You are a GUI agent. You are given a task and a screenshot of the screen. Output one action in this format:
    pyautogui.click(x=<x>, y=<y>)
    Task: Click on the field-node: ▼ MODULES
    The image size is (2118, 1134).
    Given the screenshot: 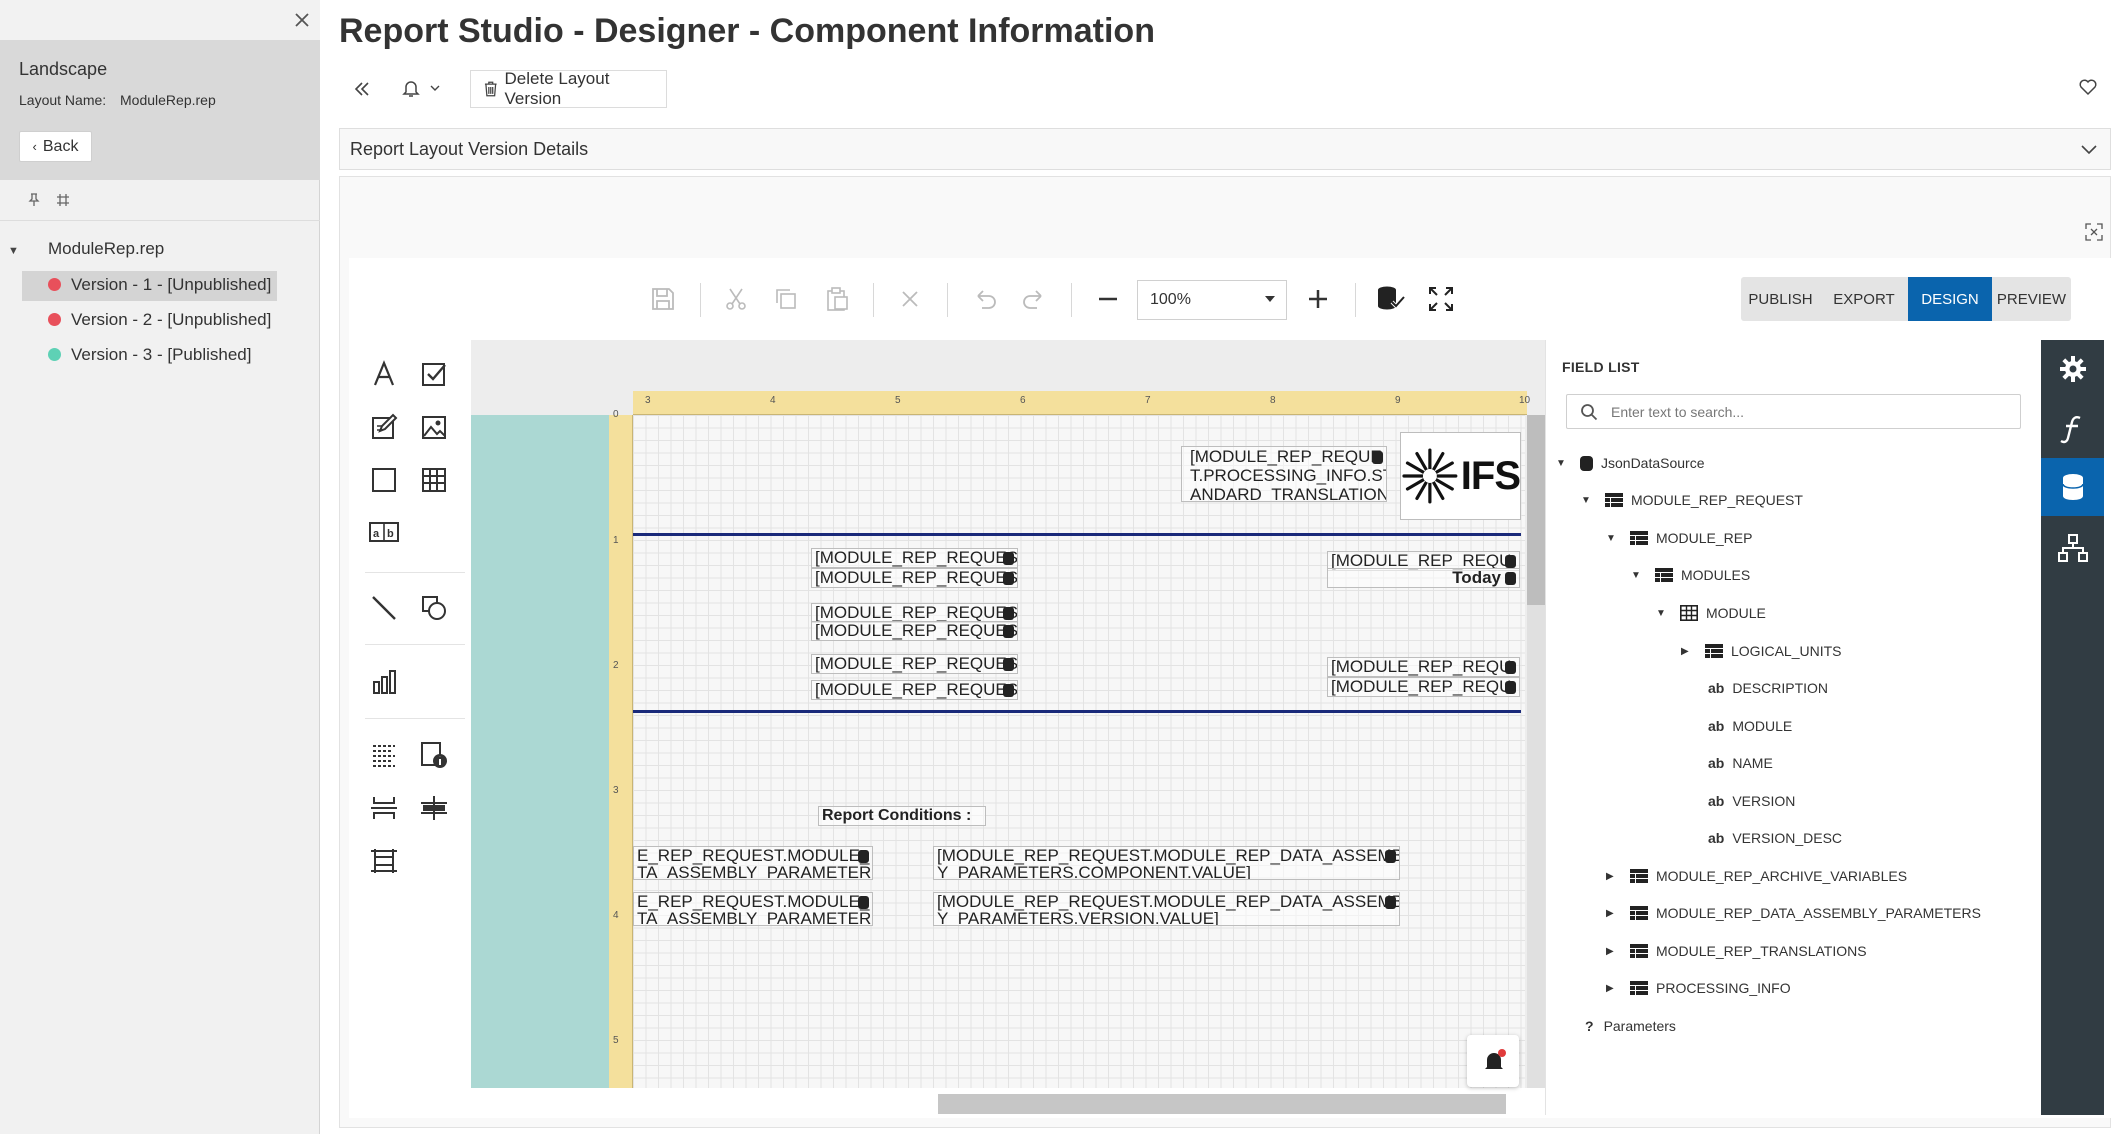 What is the action you would take?
    pyautogui.click(x=1690, y=575)
    